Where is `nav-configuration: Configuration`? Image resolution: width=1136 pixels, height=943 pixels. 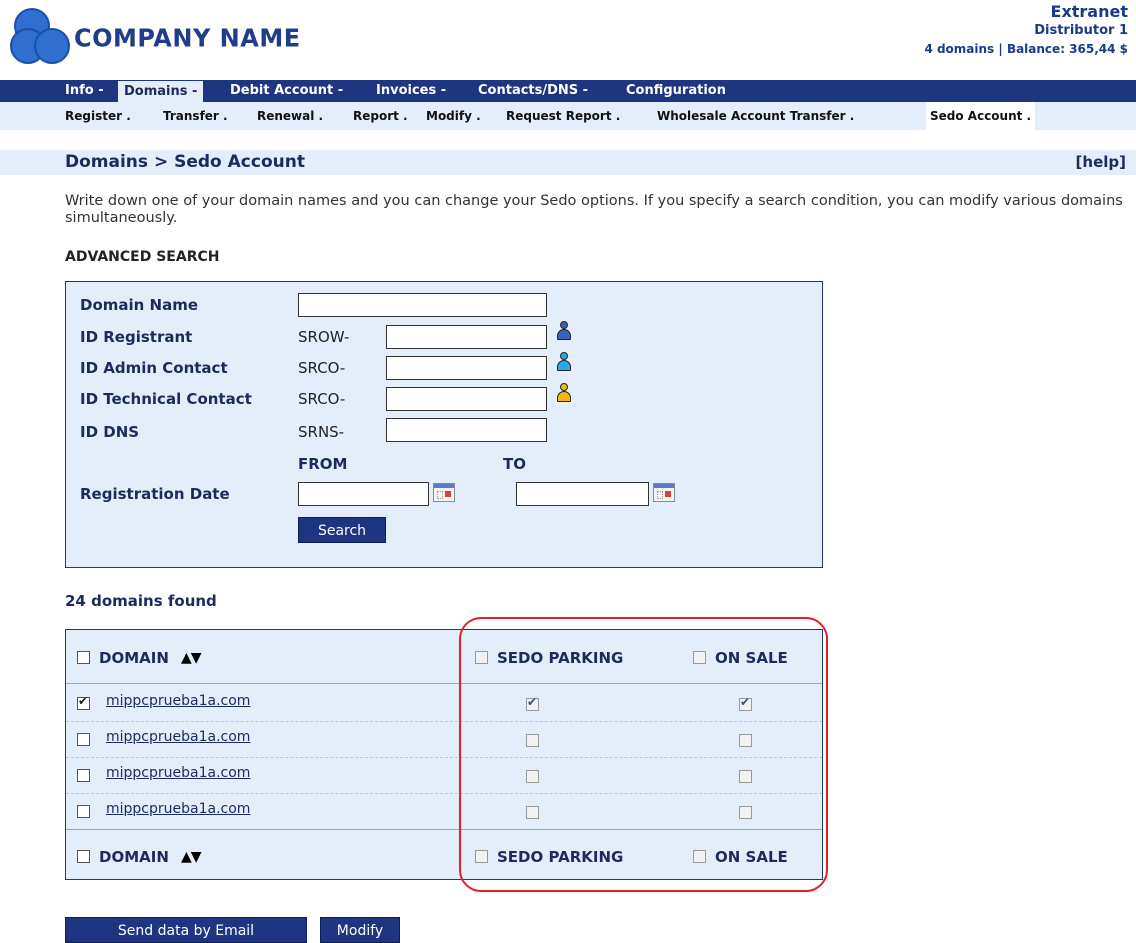
nav-configuration: Configuration is located at coordinates (676, 91).